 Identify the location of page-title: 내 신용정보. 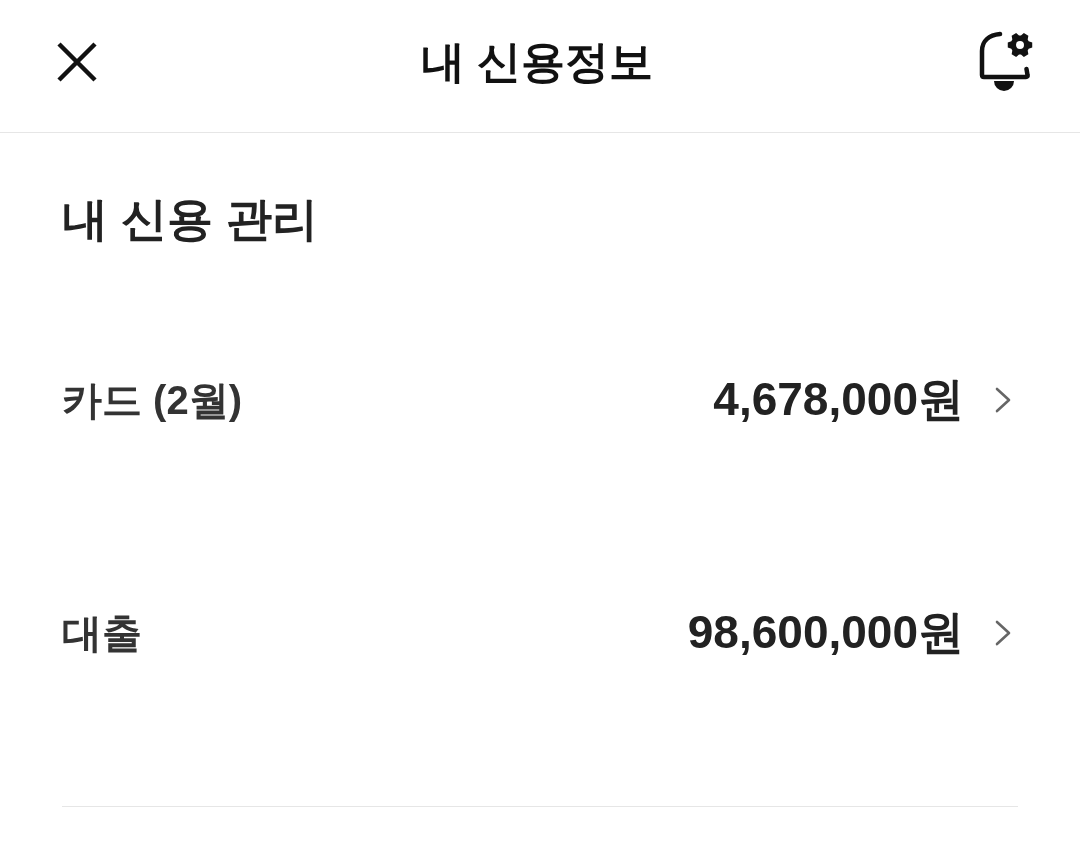
(537, 62).